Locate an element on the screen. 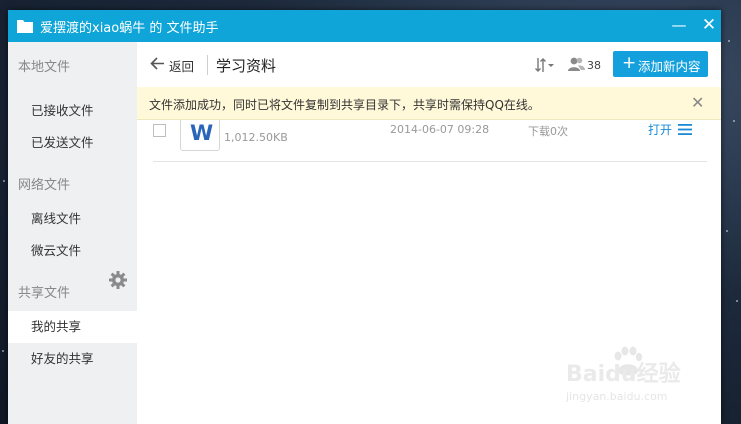 This screenshot has height=424, width=741. section-network-files: 网络文件 is located at coordinates (44, 185).